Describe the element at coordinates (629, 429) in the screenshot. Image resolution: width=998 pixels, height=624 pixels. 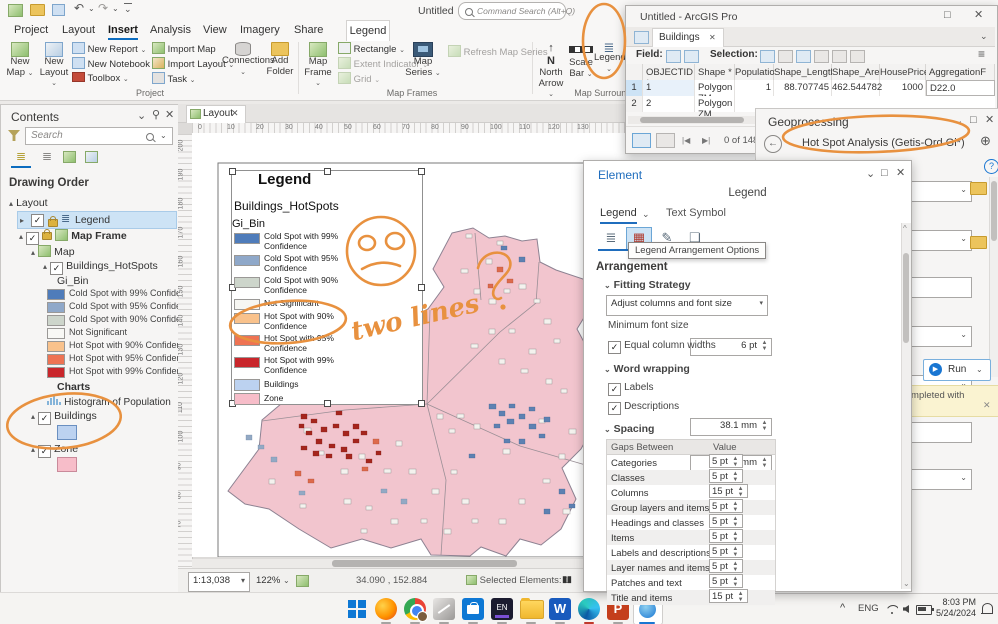
I see `spacing-expander: ⌄ Spacing` at that location.